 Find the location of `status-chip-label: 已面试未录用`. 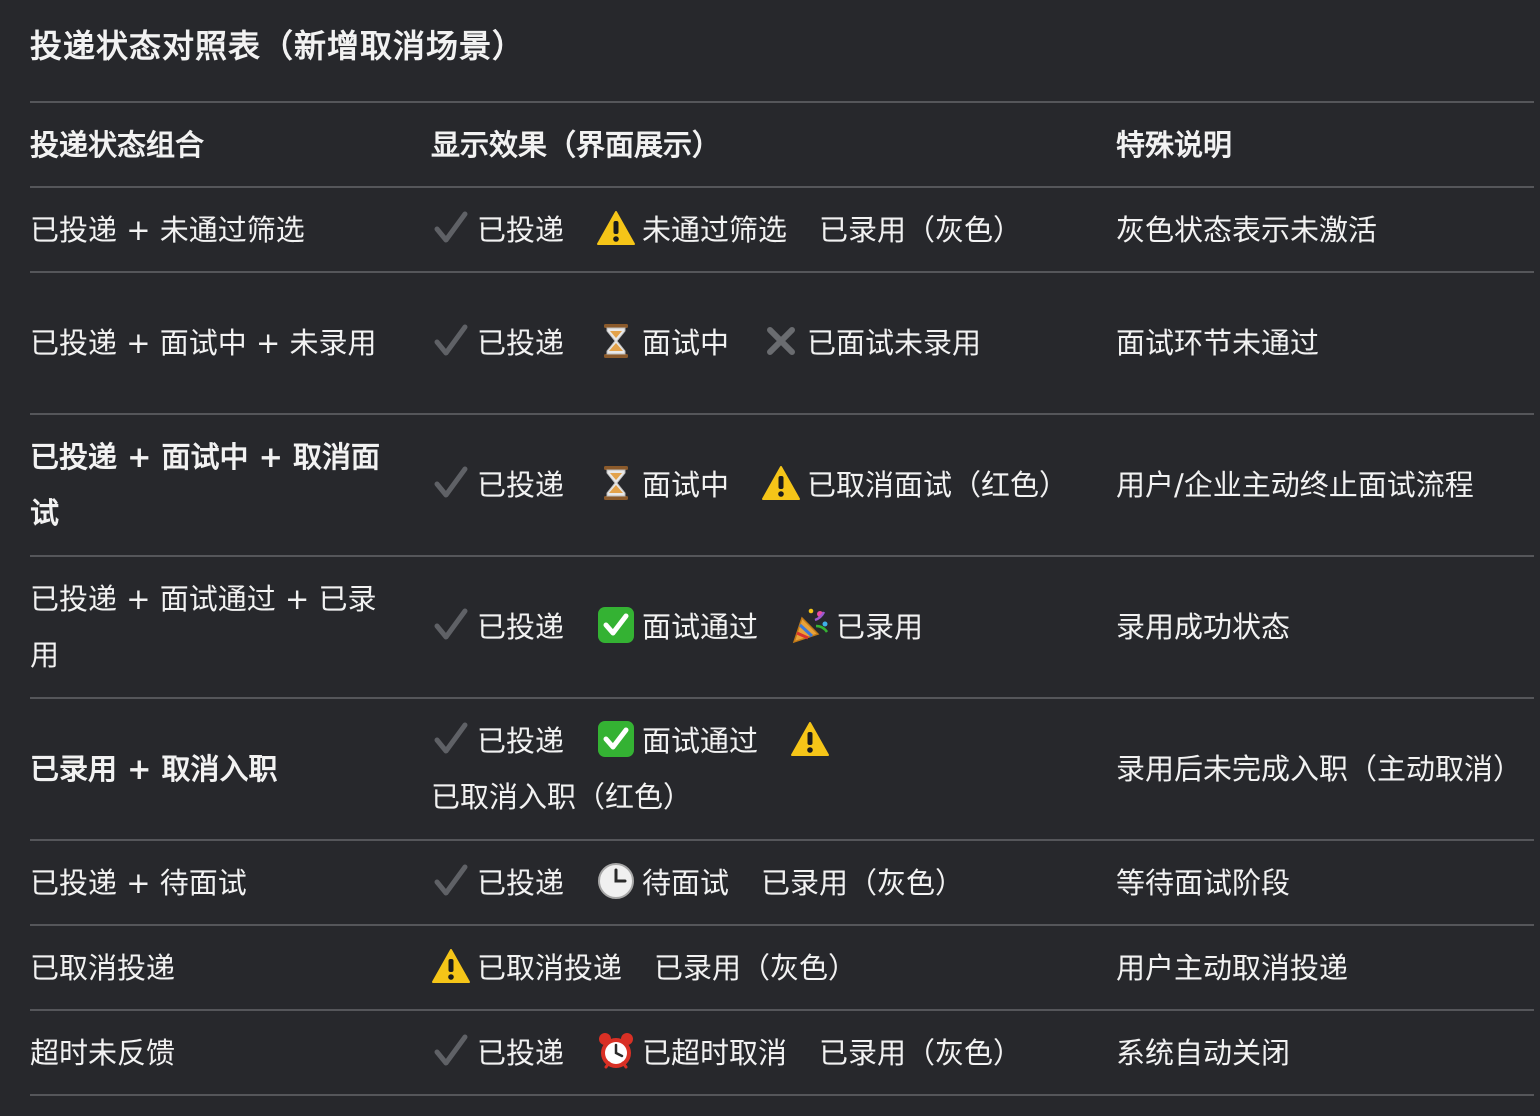

status-chip-label: 已面试未录用 is located at coordinates (894, 343).